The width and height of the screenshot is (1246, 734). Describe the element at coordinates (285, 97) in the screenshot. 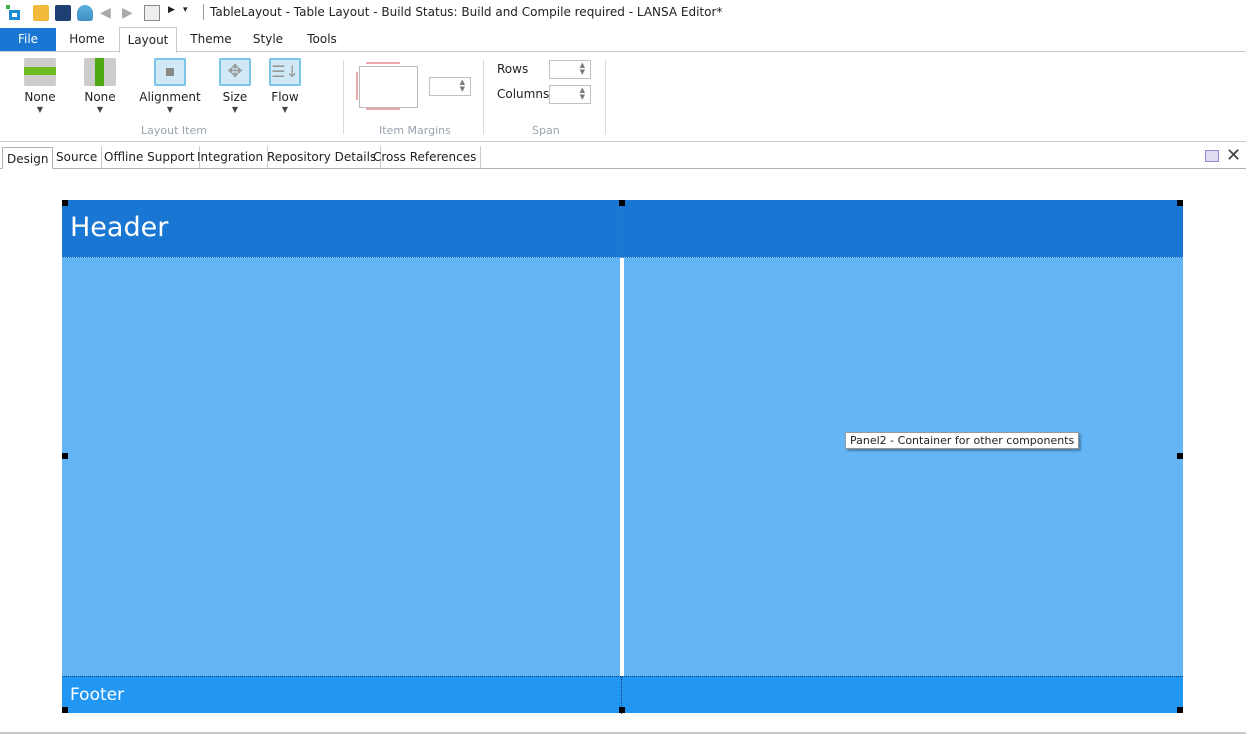

I see `flow-label: Flow` at that location.